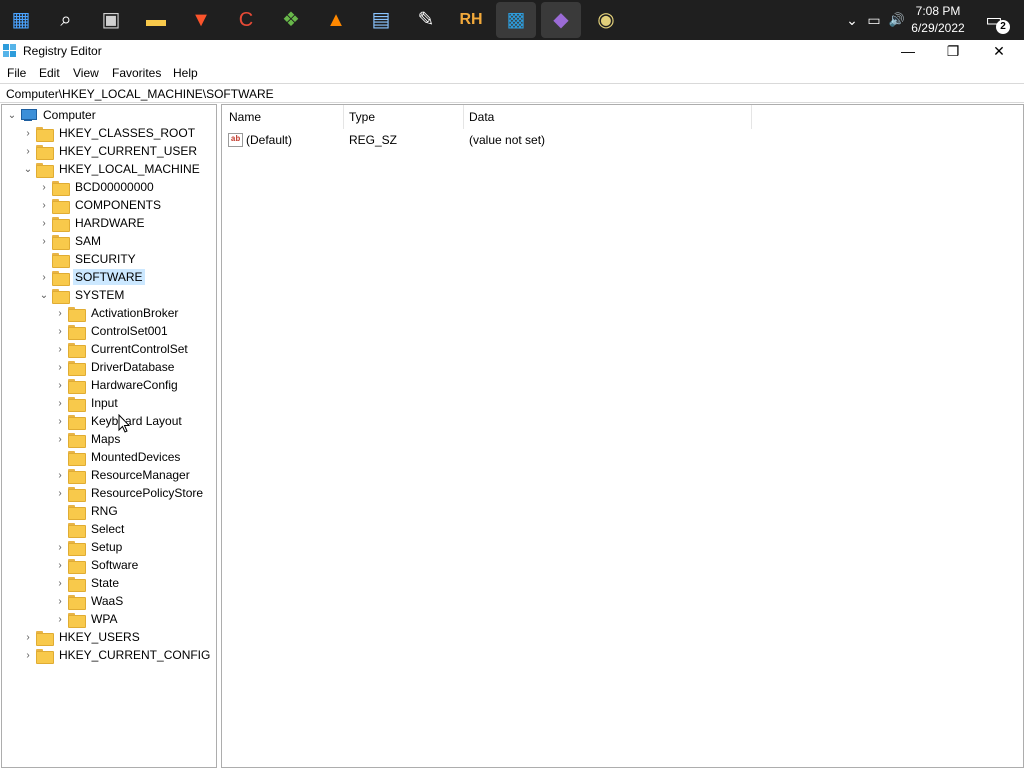 Image resolution: width=1024 pixels, height=768 pixels. Describe the element at coordinates (88, 547) in the screenshot. I see `tree-node: › Setup` at that location.